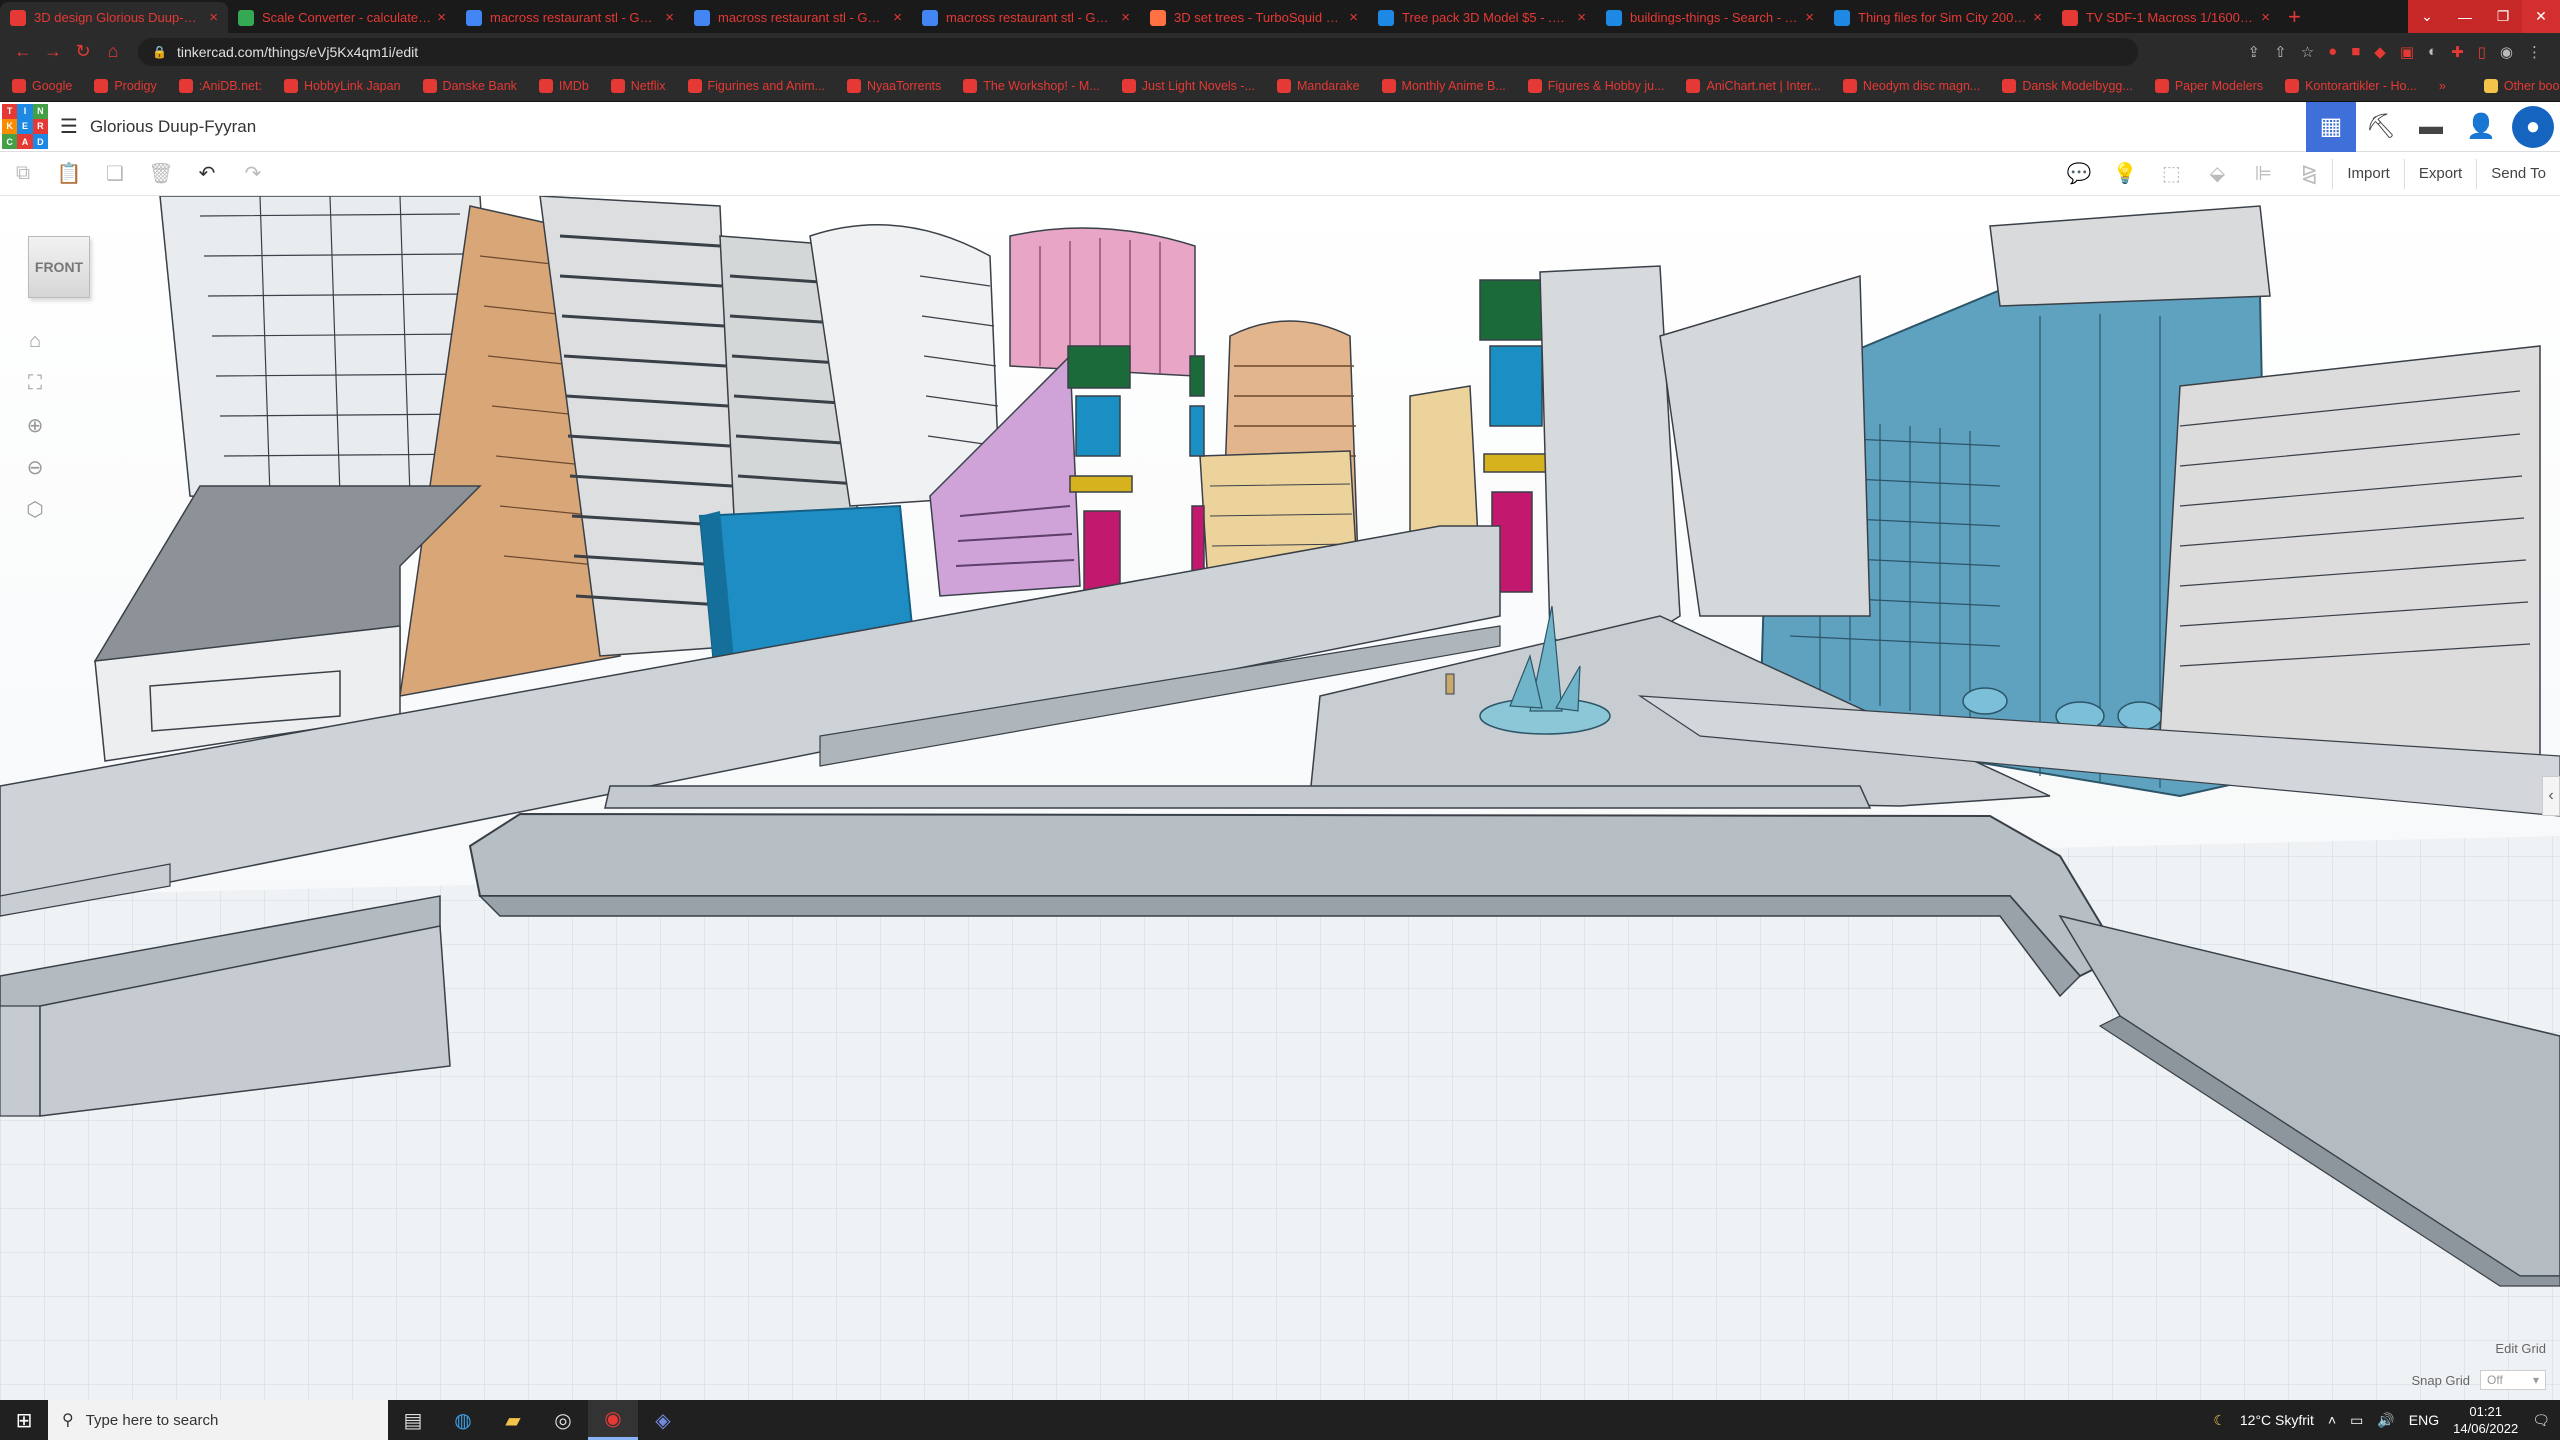 The image size is (2560, 1440). Describe the element at coordinates (1254, 17) in the screenshot. I see `browser-tab: 3D set trees - TurboSquid 149 ×` at that location.